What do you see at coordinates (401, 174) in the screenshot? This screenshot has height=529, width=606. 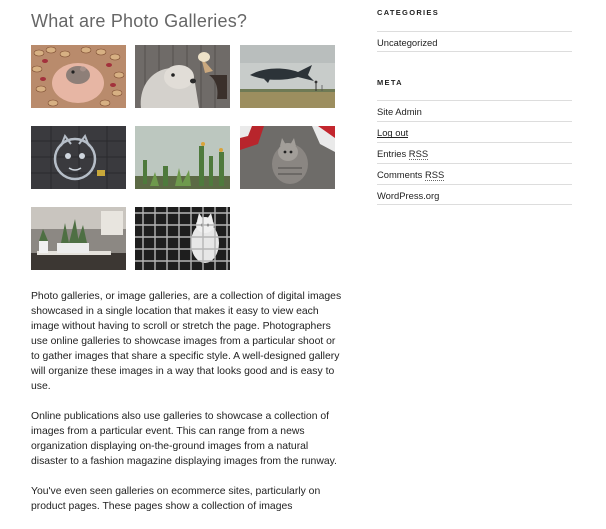 I see `link-text: Comments` at bounding box center [401, 174].